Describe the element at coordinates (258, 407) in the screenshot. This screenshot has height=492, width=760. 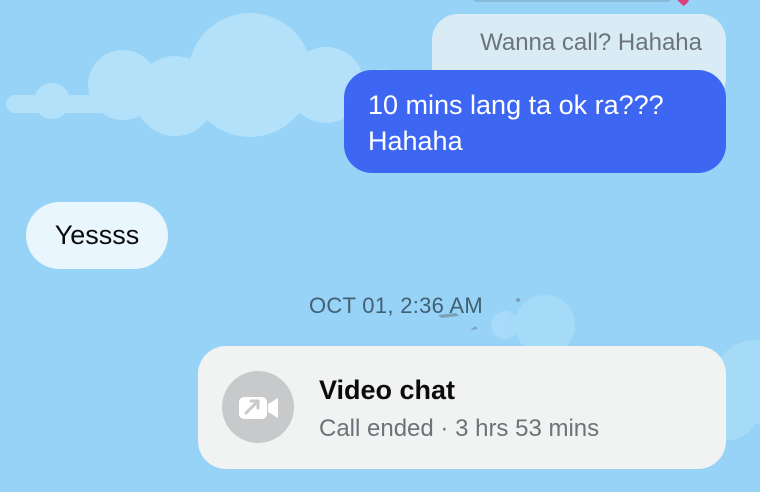
I see `video-call-icon` at that location.